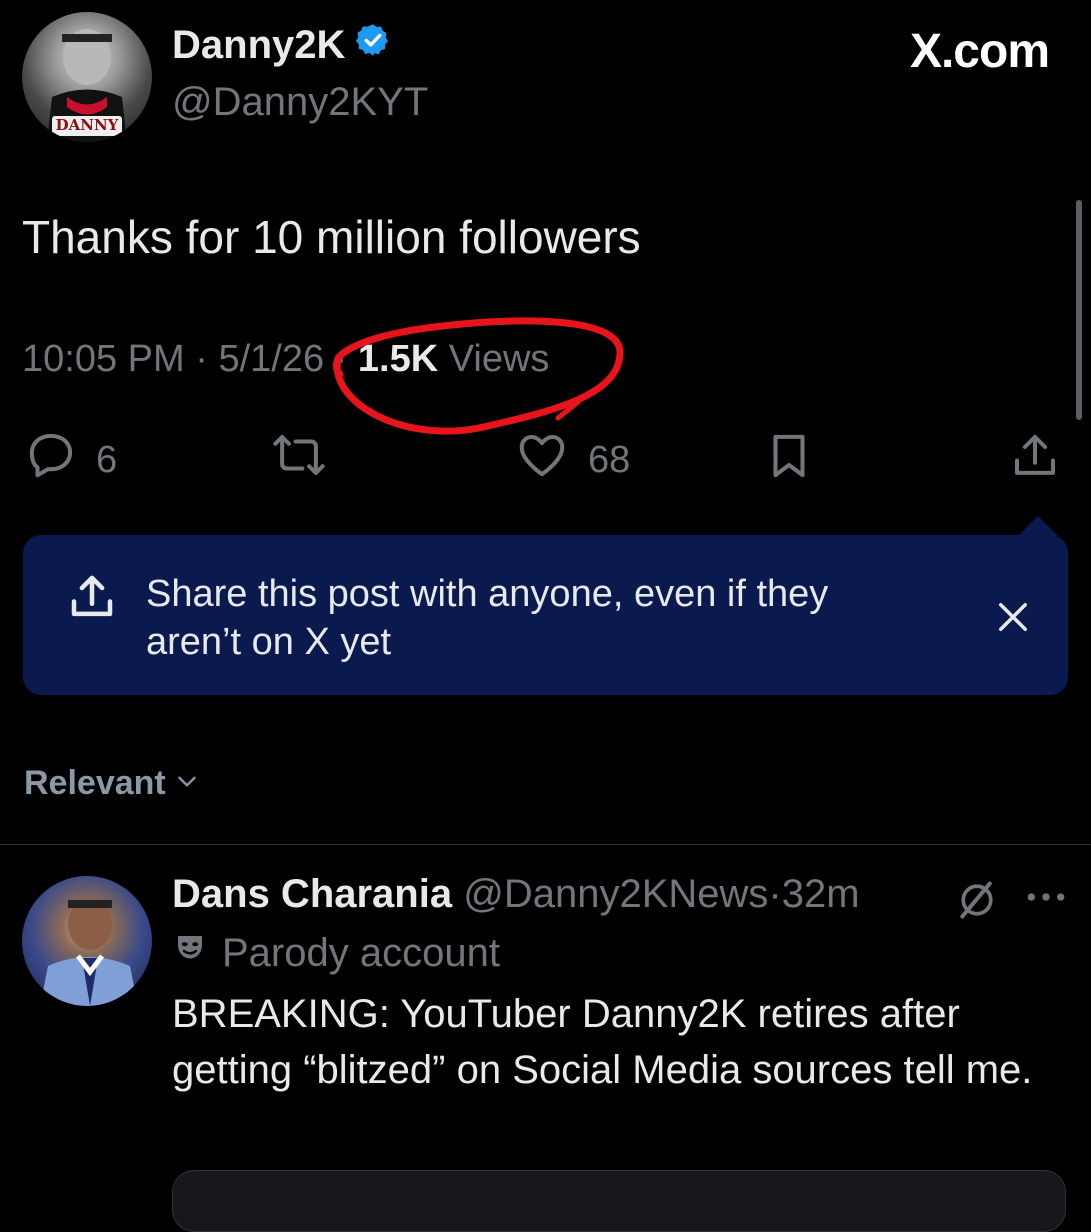 This screenshot has height=1232, width=1091. What do you see at coordinates (1046, 899) in the screenshot?
I see `more-icon` at bounding box center [1046, 899].